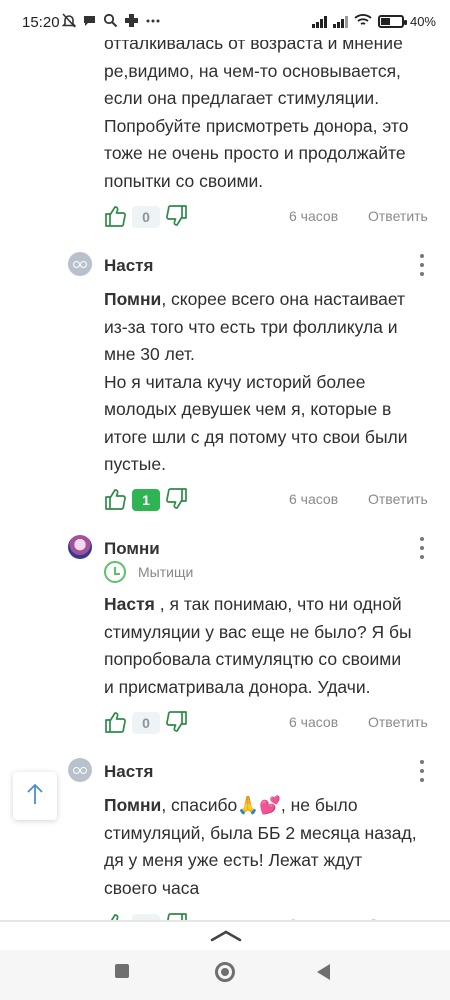 This screenshot has width=450, height=1000. I want to click on like-count: 1, so click(146, 500).